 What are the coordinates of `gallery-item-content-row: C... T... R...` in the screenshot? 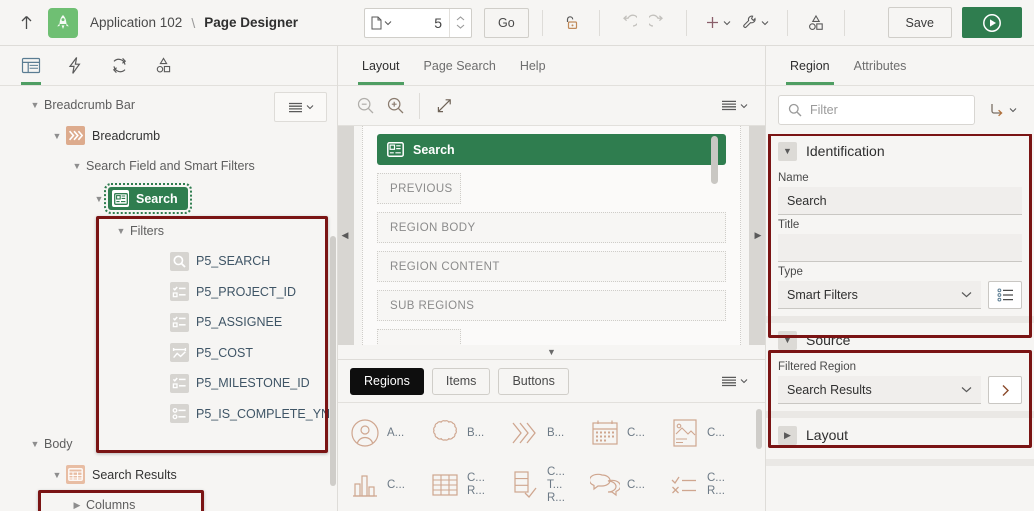 It's located at (548, 485).